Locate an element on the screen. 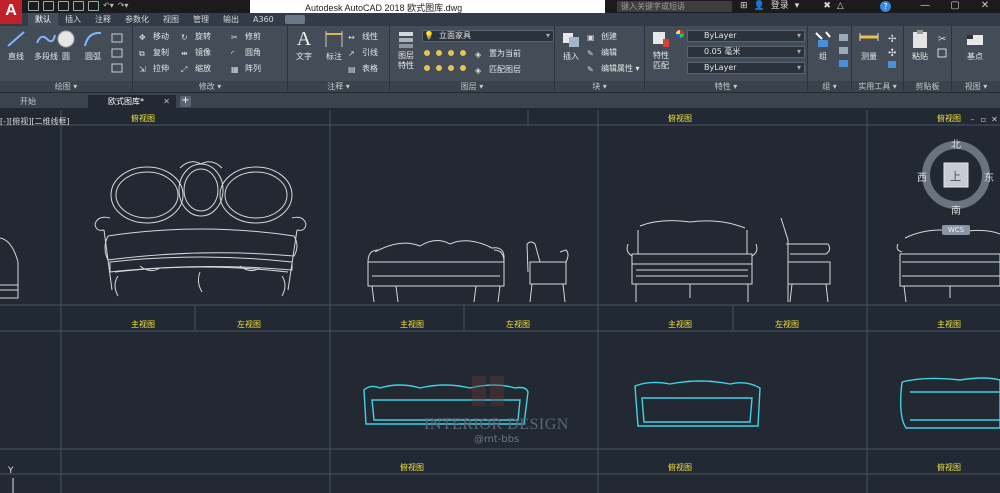  undo-icon: ↶▾ is located at coordinates (108, 6).